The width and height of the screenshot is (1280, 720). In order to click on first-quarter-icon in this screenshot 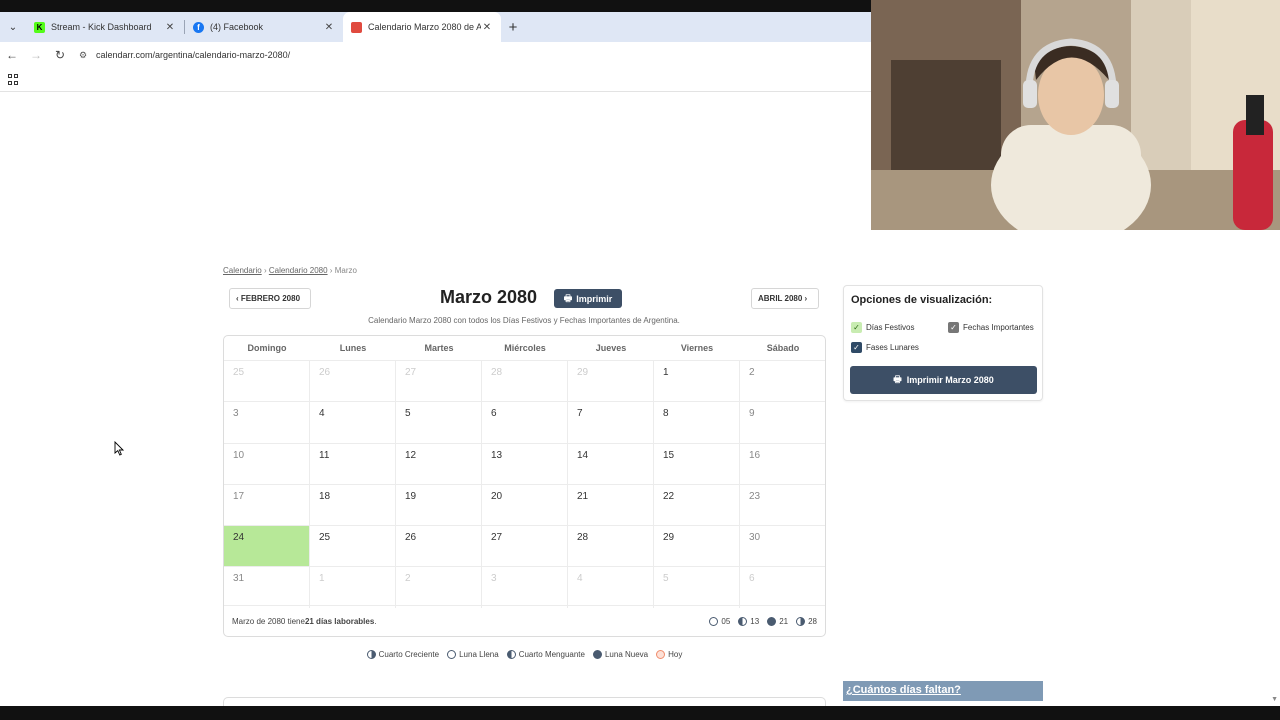, I will do `click(801, 621)`.